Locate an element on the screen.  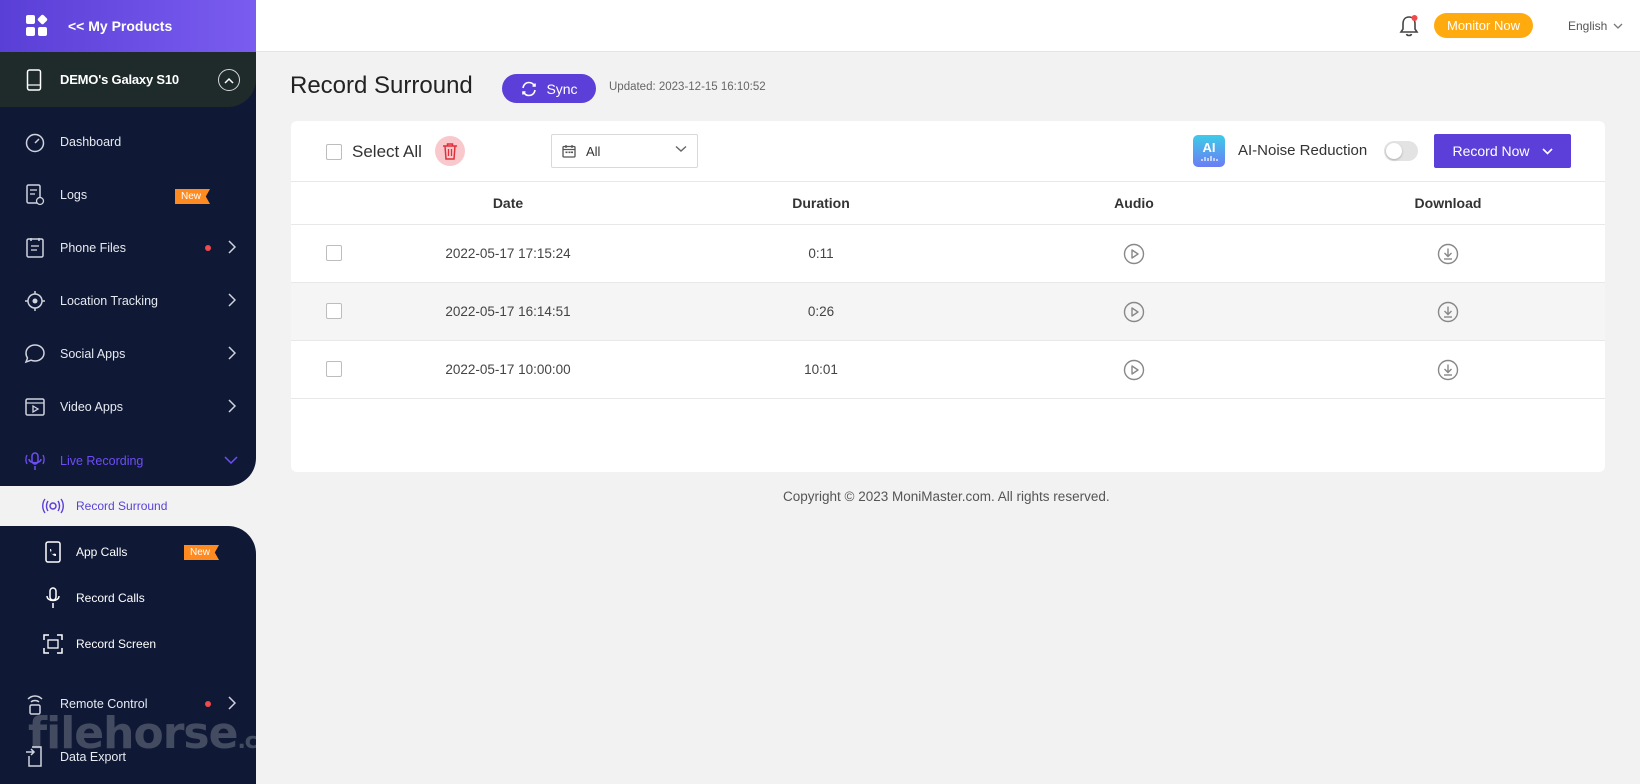
record-now-label: Record Now is located at coordinates (1491, 151).